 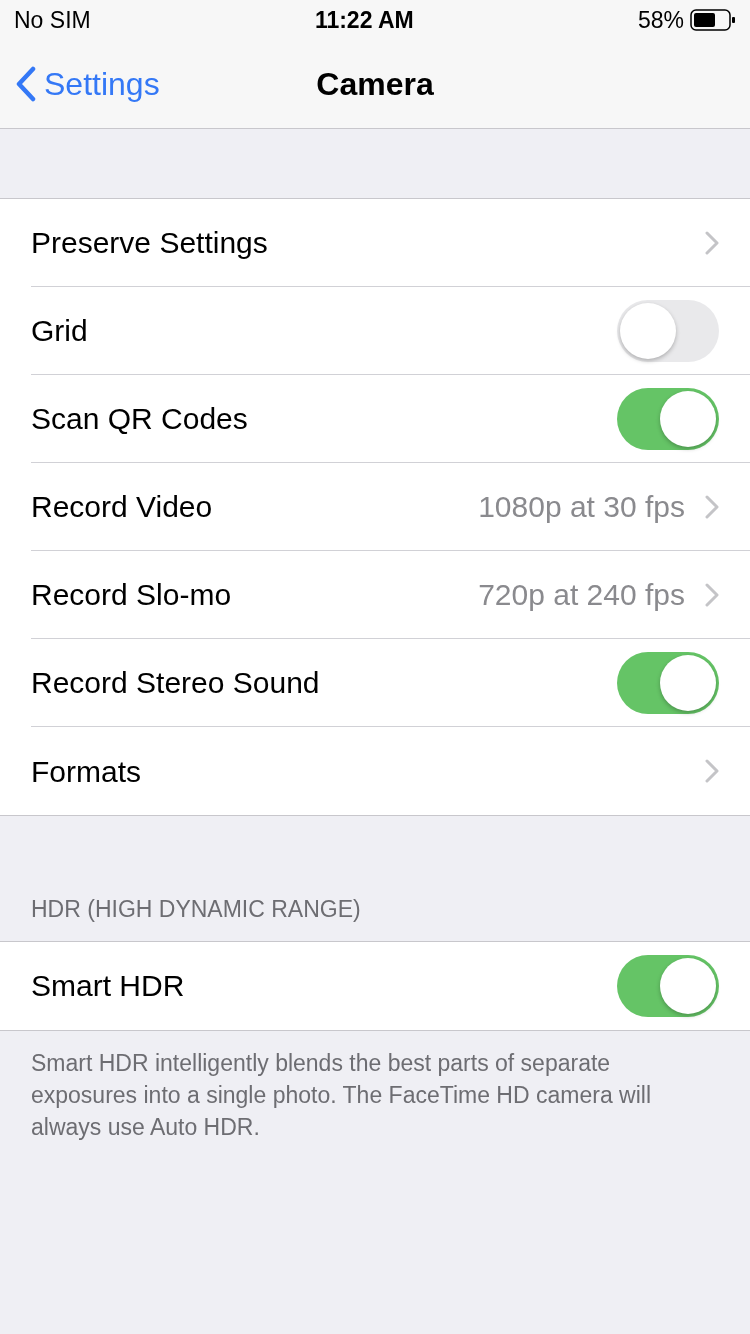 What do you see at coordinates (88, 84) in the screenshot?
I see `back-button: Settings` at bounding box center [88, 84].